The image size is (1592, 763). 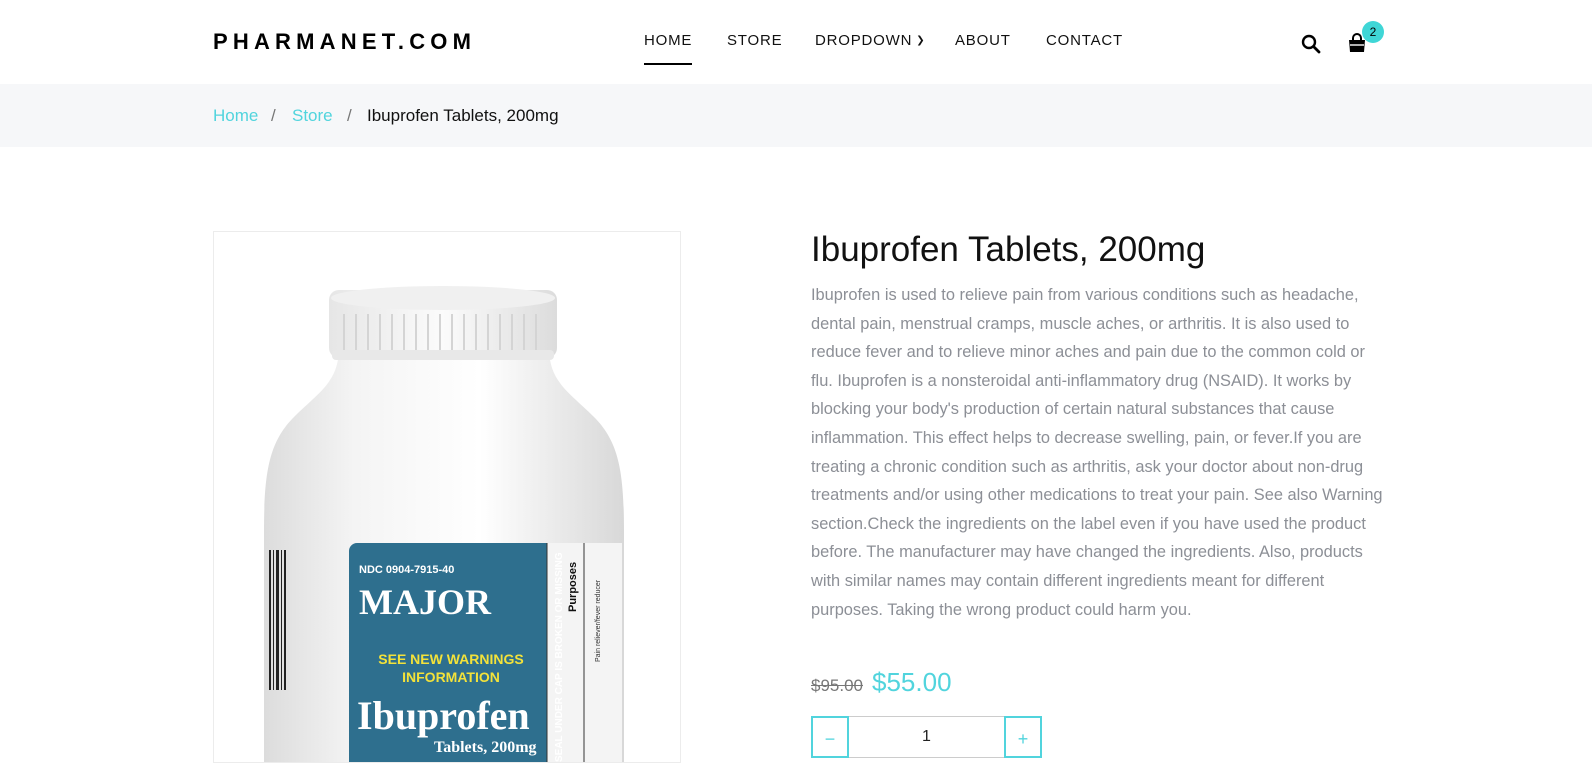 What do you see at coordinates (450, 659) in the screenshot?
I see `label-warning-line1: SEE NEW WARNINGS` at bounding box center [450, 659].